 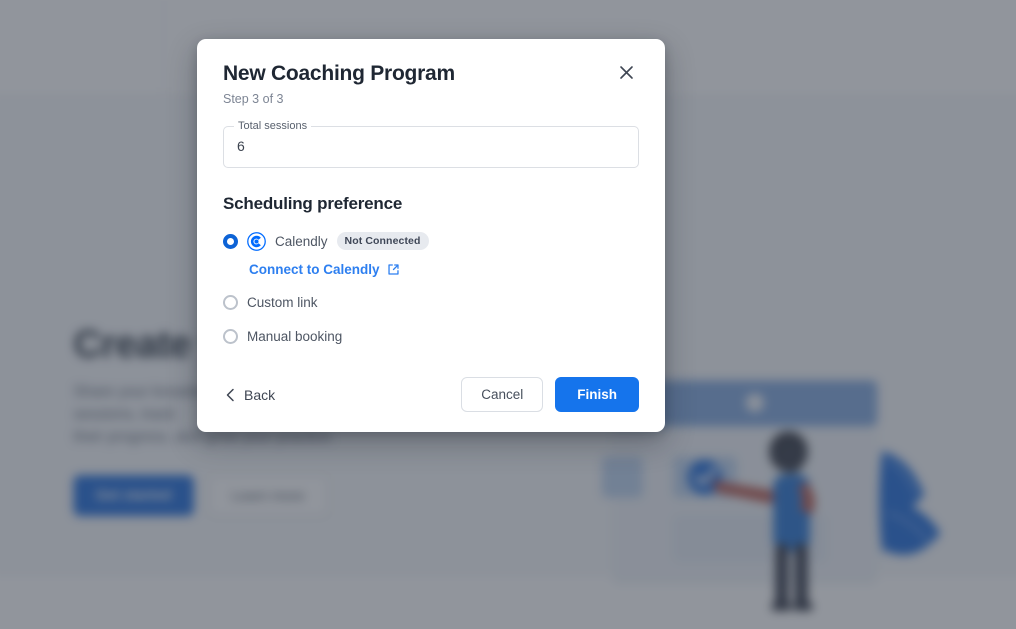 What do you see at coordinates (301, 241) in the screenshot?
I see `radio-label-calendly: Calendly` at bounding box center [301, 241].